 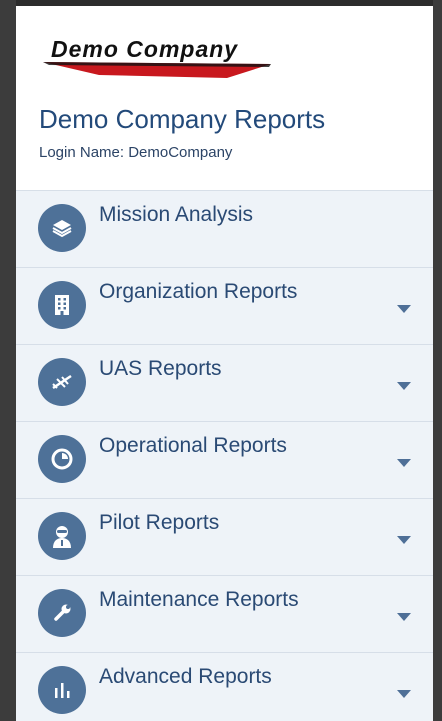 What do you see at coordinates (62, 536) in the screenshot?
I see `pilot-icon` at bounding box center [62, 536].